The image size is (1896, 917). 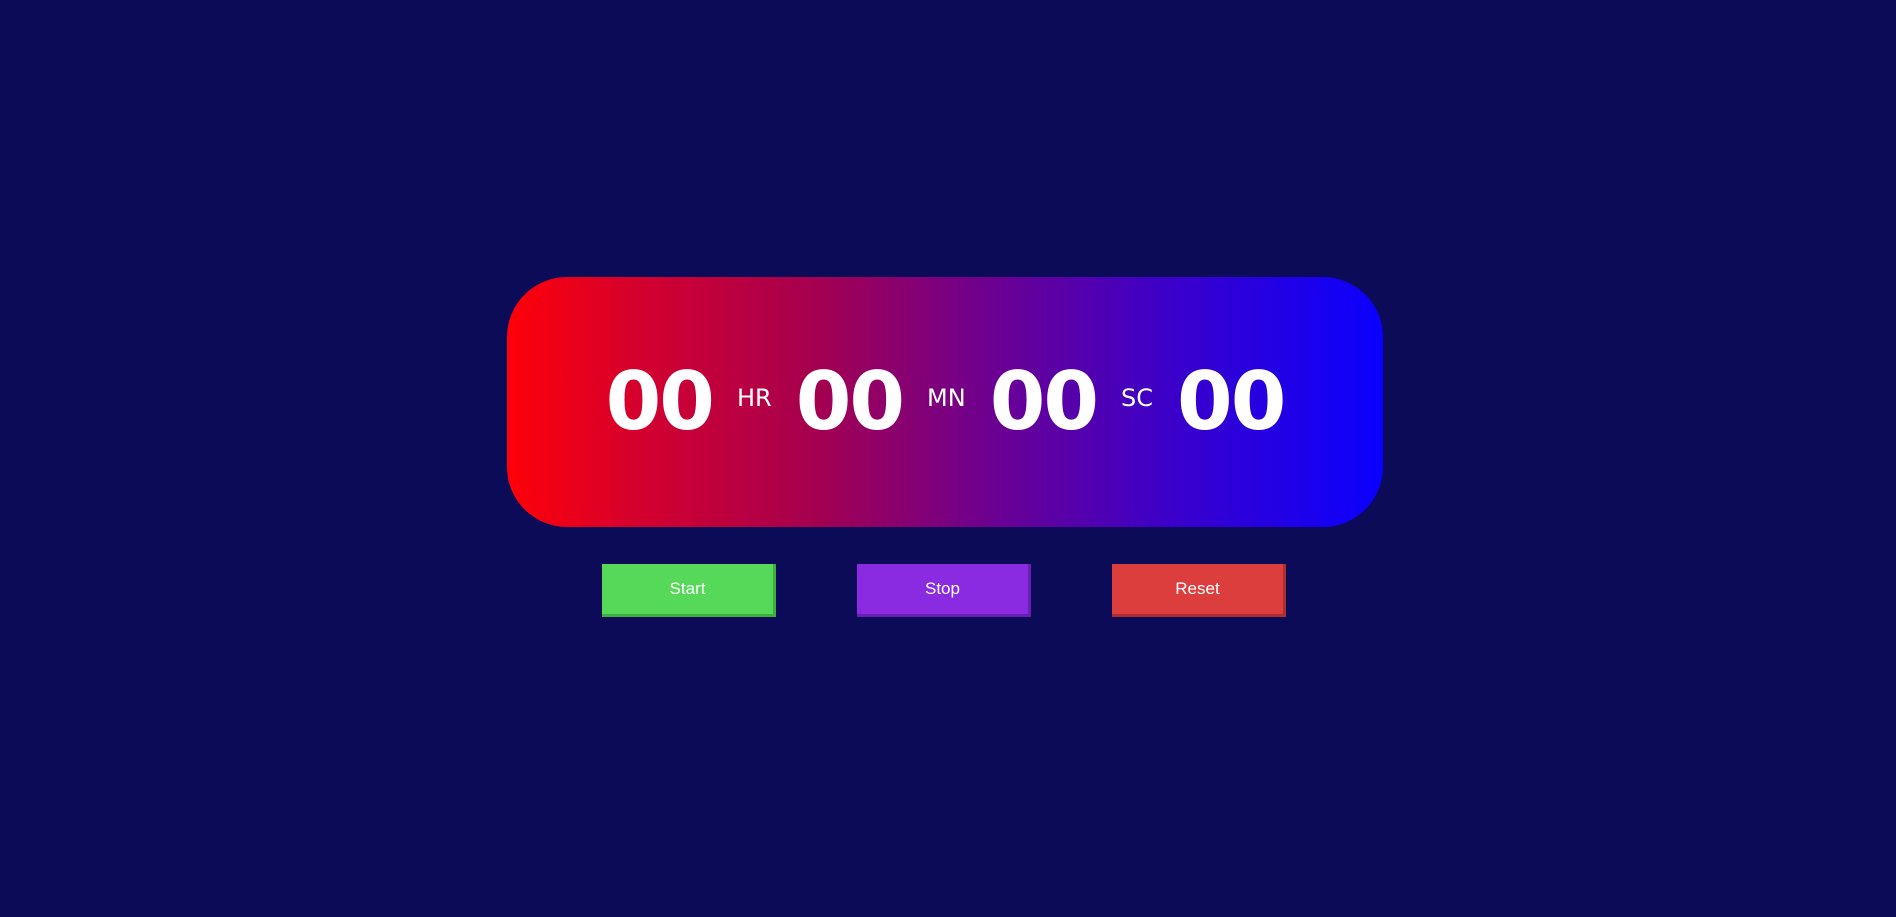 What do you see at coordinates (689, 590) in the screenshot?
I see `start-button: Start` at bounding box center [689, 590].